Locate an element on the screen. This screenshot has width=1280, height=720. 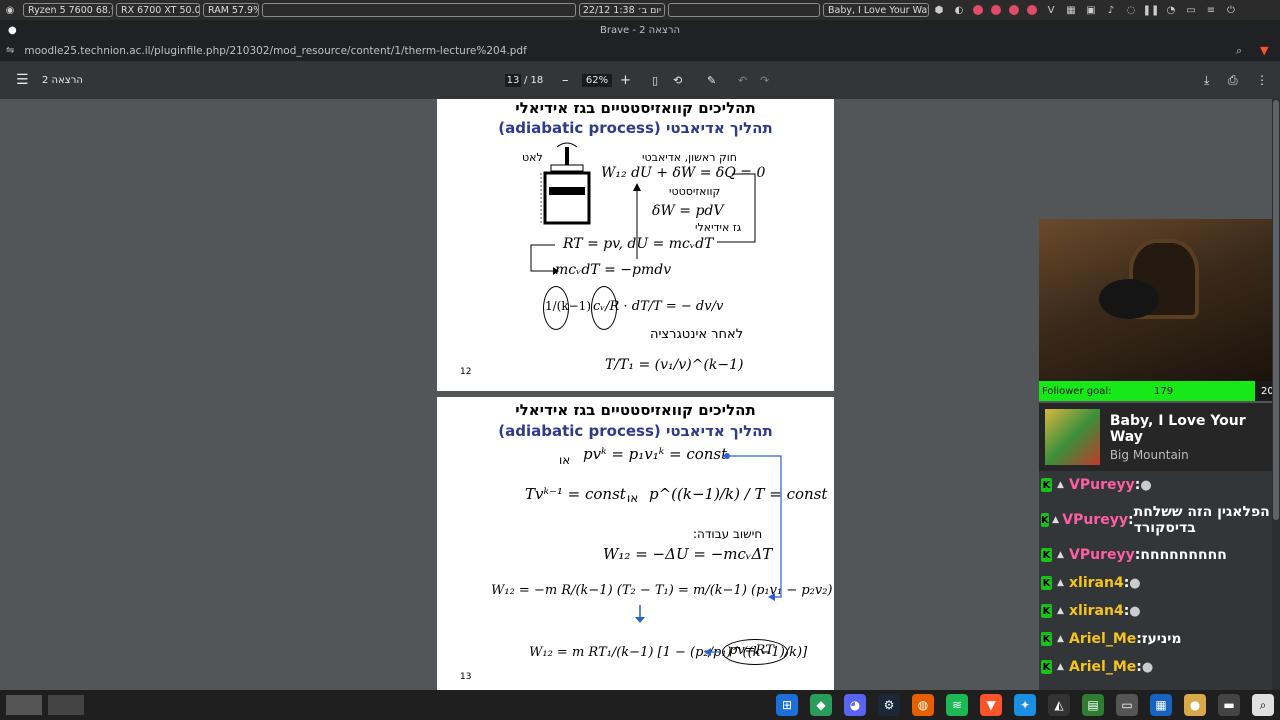
zoom-in-button: + is located at coordinates (625, 80).